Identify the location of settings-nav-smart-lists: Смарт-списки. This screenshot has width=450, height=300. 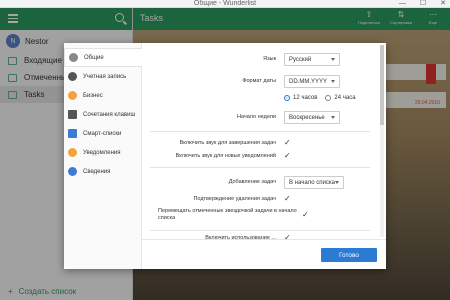
(102, 133).